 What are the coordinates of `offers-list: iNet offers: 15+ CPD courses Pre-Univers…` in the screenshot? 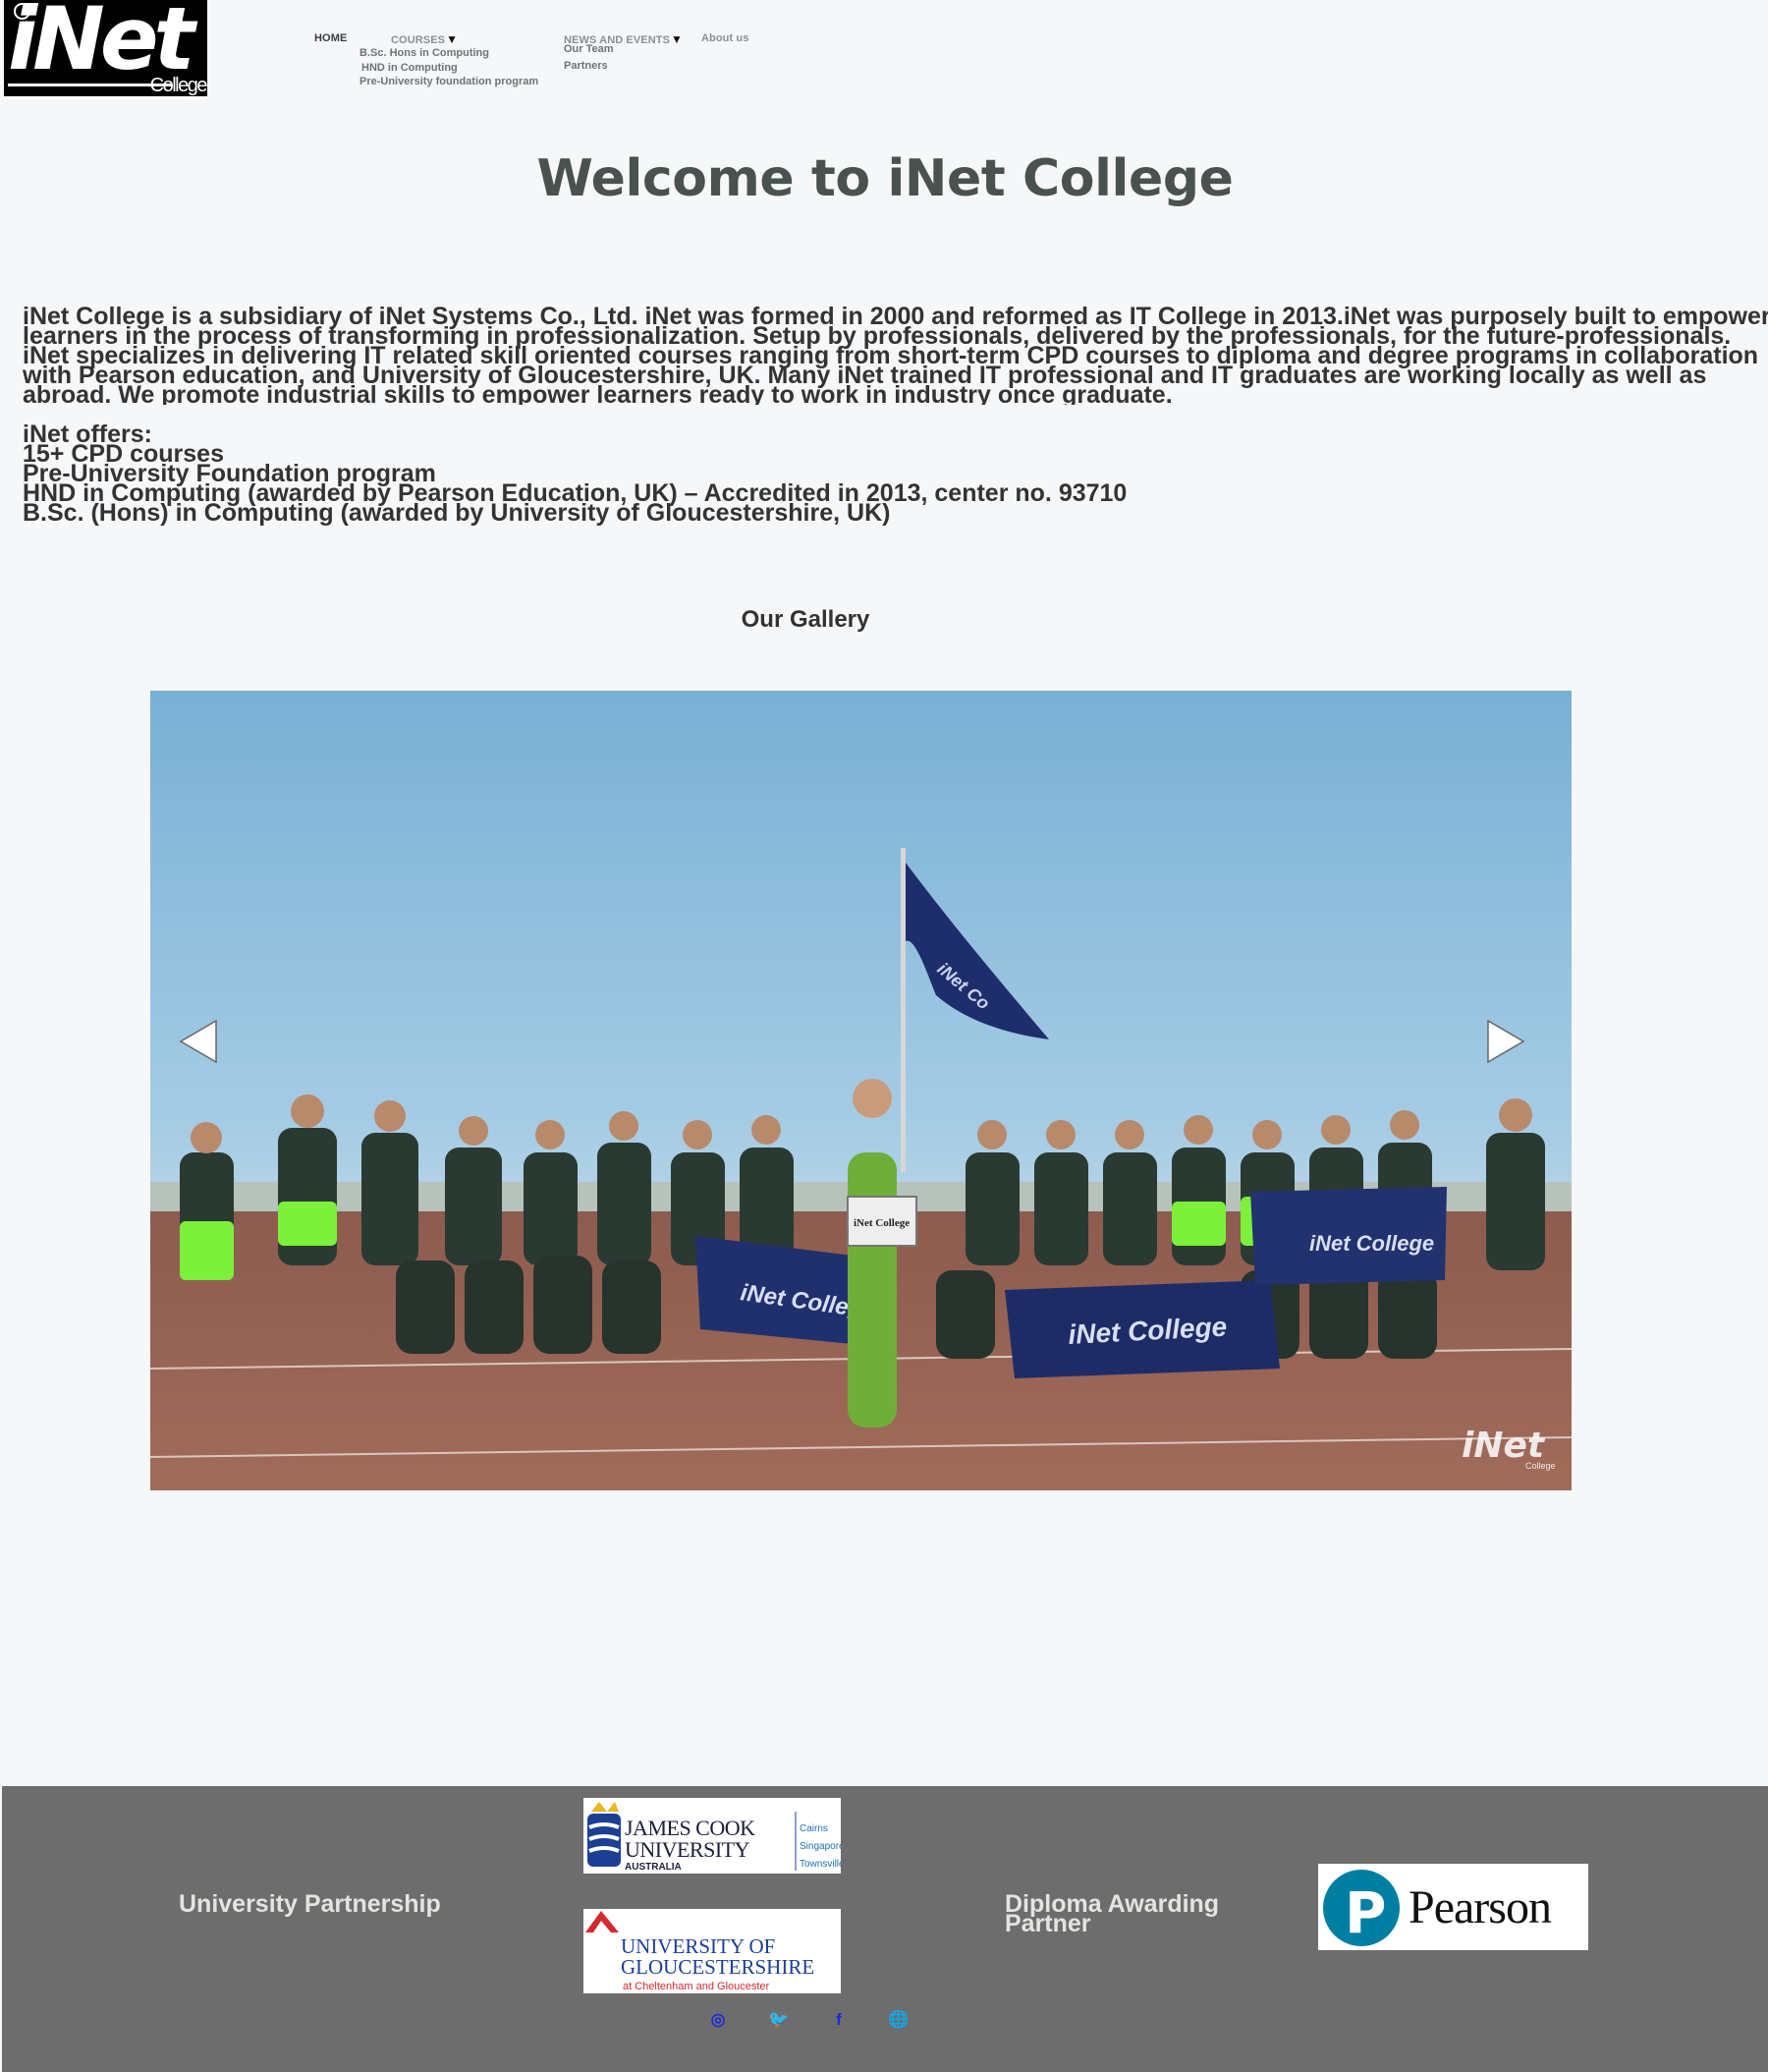 It's located at (857, 473).